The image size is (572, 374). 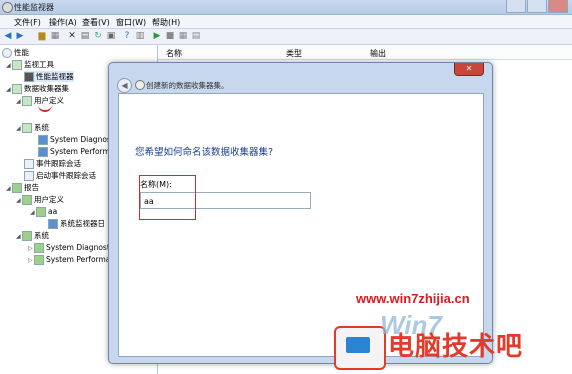 What do you see at coordinates (157, 36) in the screenshot?
I see `start-icon: ▶` at bounding box center [157, 36].